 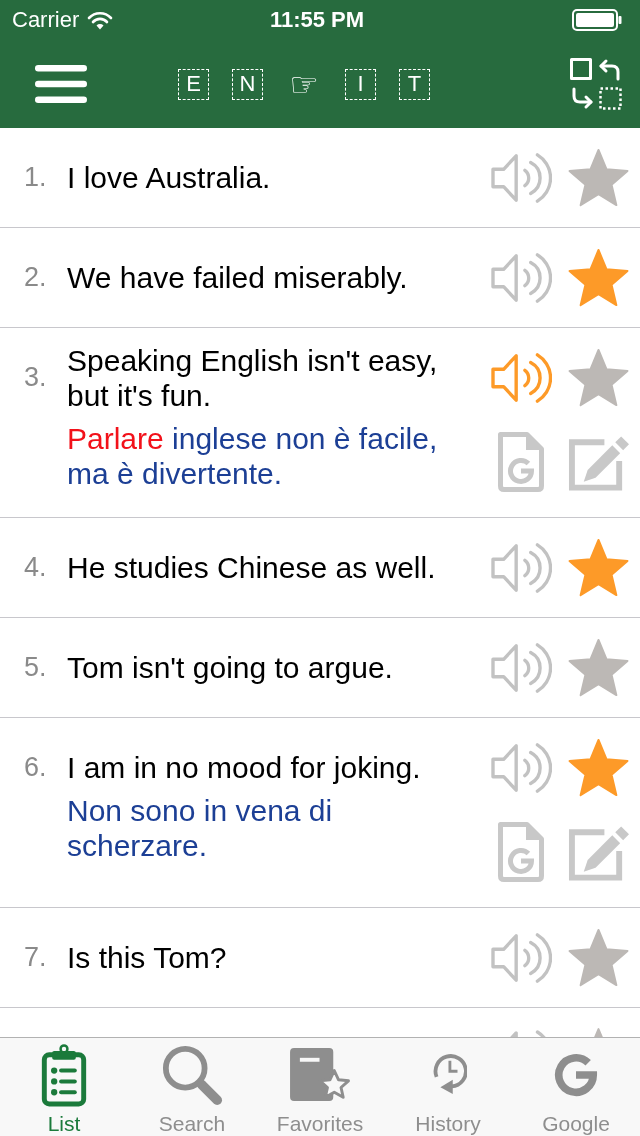 What do you see at coordinates (253, 455) in the screenshot?
I see `translation-text: Parlare inglese non è facile, ma è divertente.` at bounding box center [253, 455].